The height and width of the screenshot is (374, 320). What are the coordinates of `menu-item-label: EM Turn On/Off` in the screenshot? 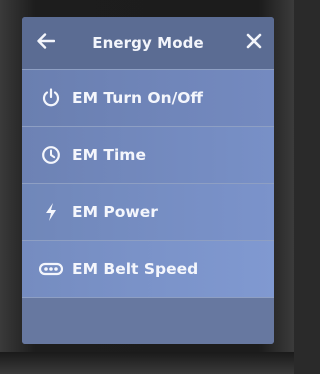 It's located at (137, 98).